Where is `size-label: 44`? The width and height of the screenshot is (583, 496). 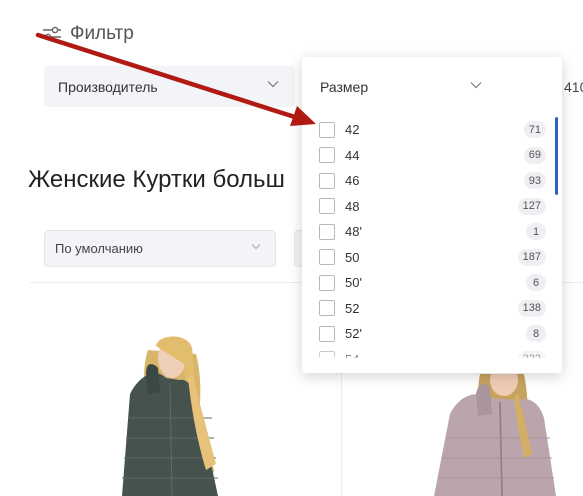
size-label: 44 is located at coordinates (352, 155).